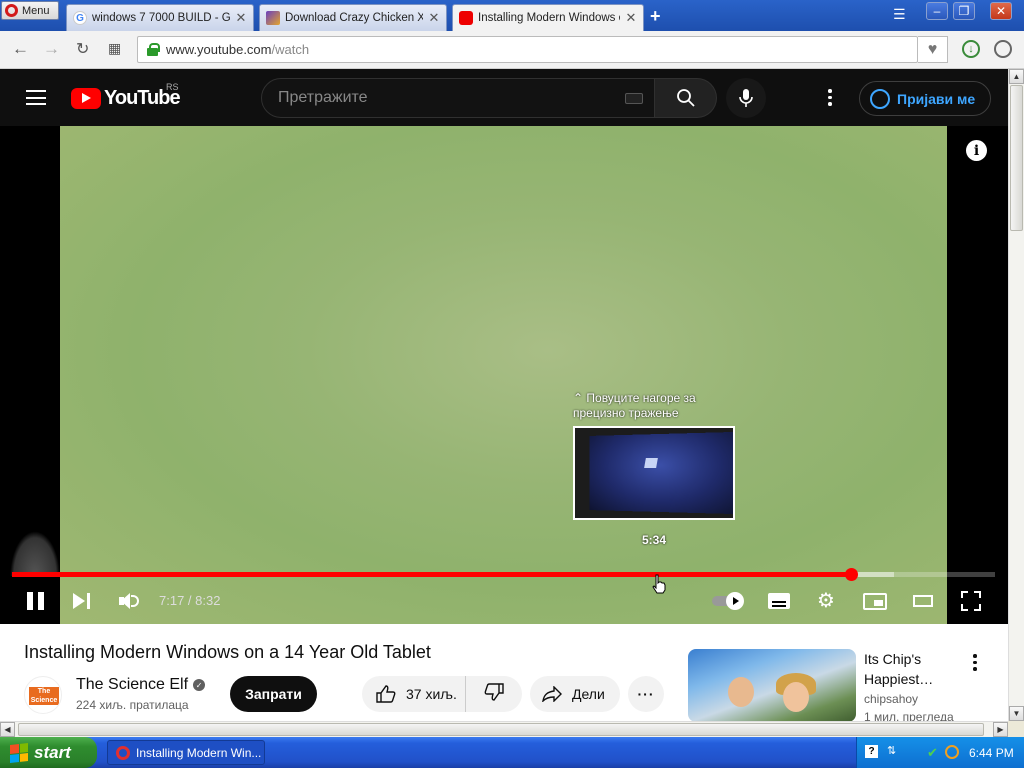 This screenshot has width=1024, height=768. I want to click on tab-google-search: G windows 7 7000 BUILD - Goo ✕, so click(160, 17).